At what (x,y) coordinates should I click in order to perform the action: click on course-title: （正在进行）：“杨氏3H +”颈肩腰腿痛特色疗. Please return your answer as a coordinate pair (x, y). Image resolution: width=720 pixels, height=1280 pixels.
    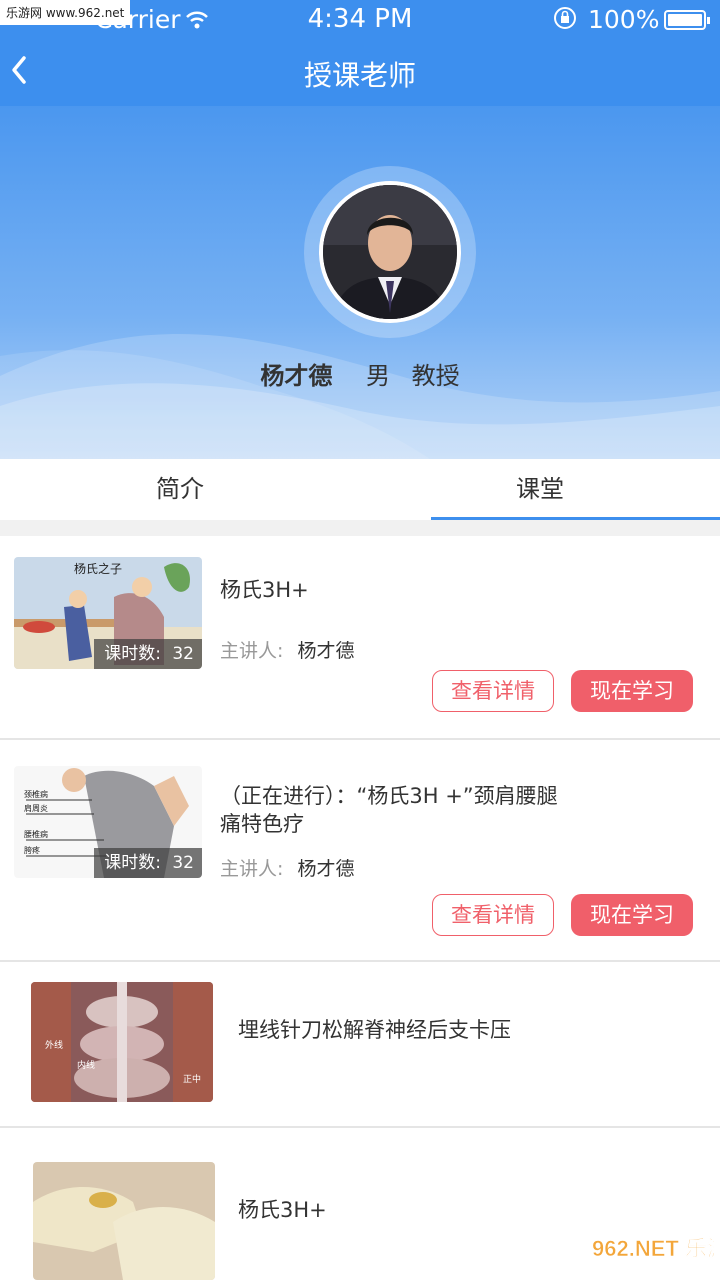
    Looking at the image, I should click on (394, 810).